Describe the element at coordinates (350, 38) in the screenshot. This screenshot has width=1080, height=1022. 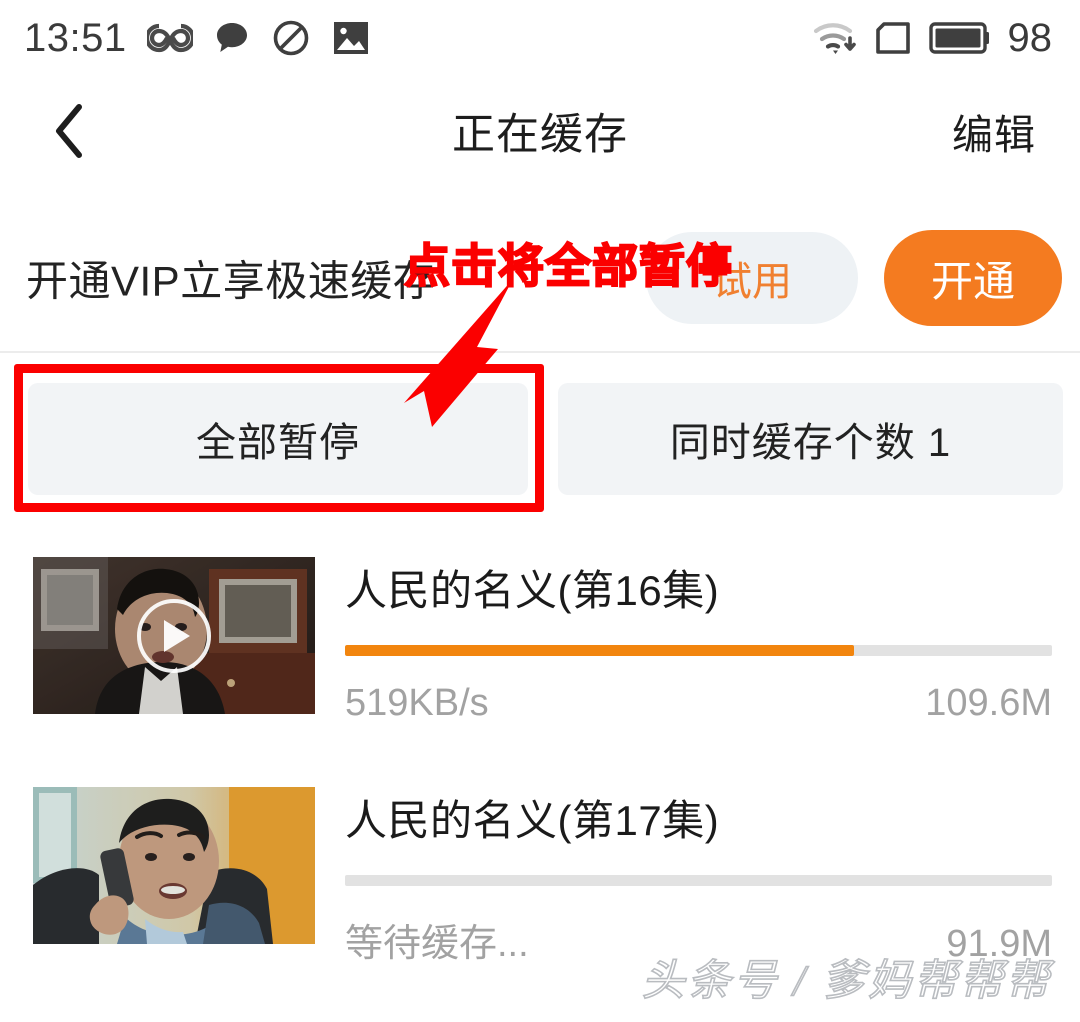
I see `image-icon` at that location.